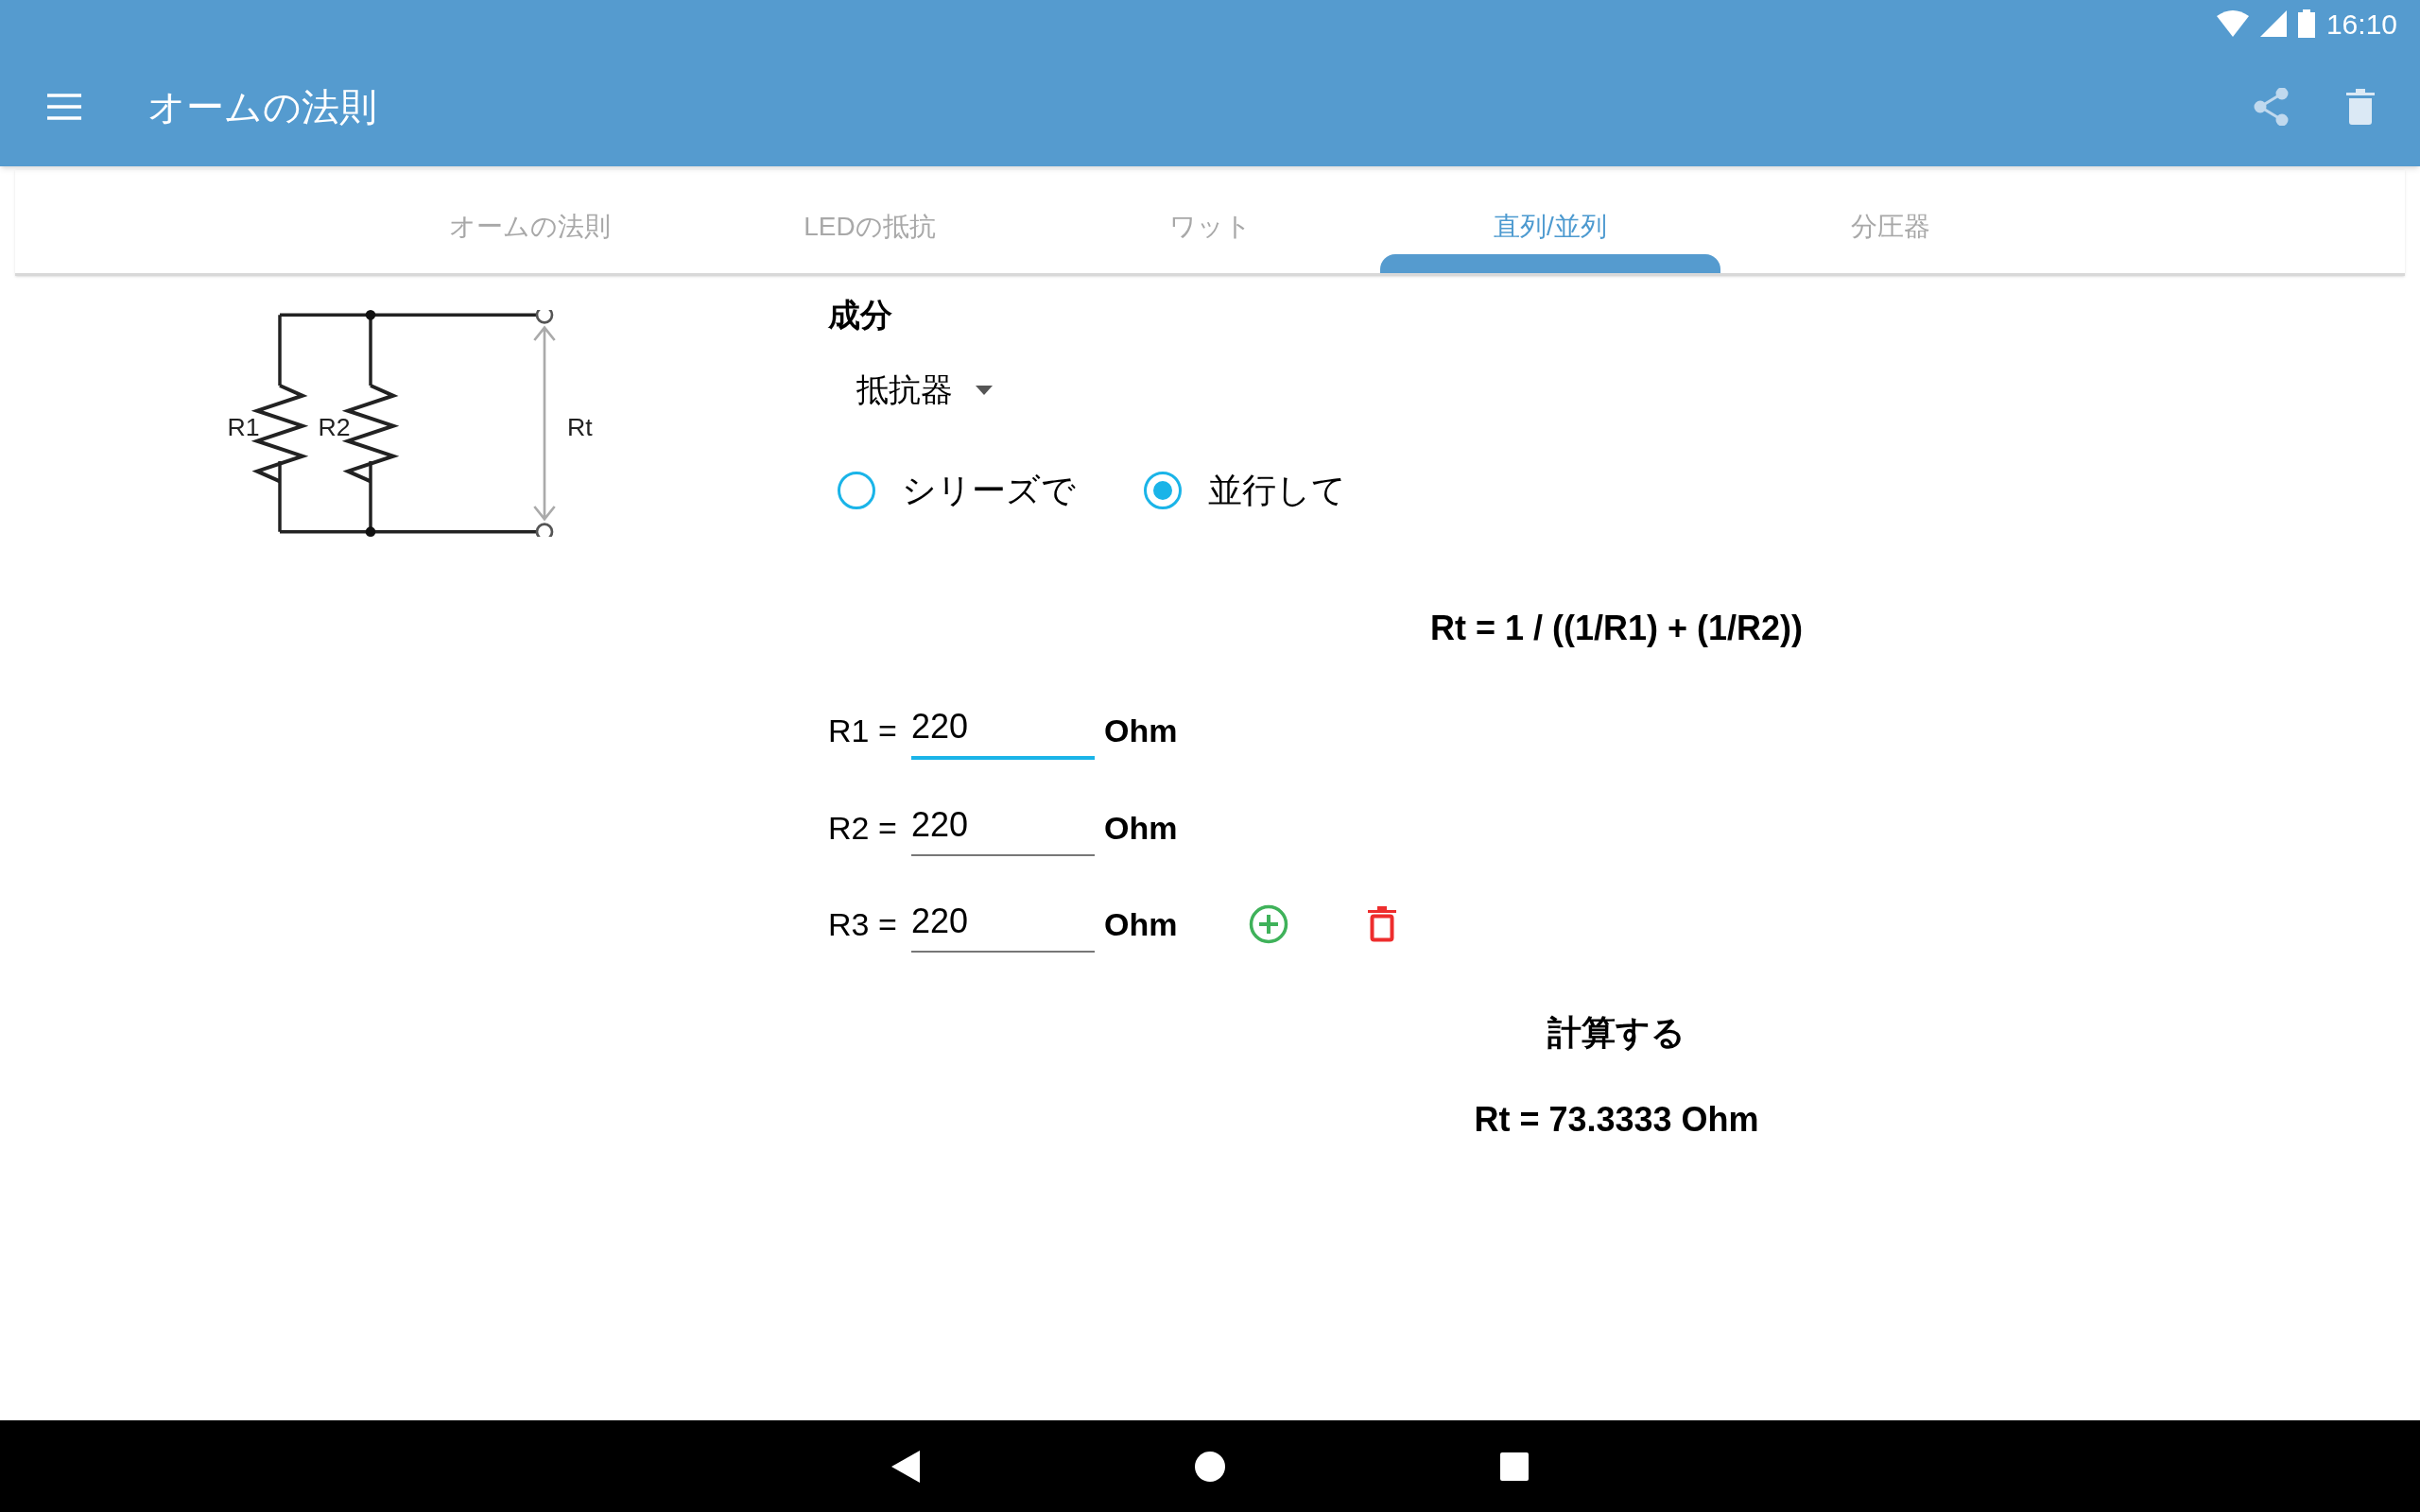  Describe the element at coordinates (863, 730) in the screenshot. I see `resistor-label: R1 =` at that location.